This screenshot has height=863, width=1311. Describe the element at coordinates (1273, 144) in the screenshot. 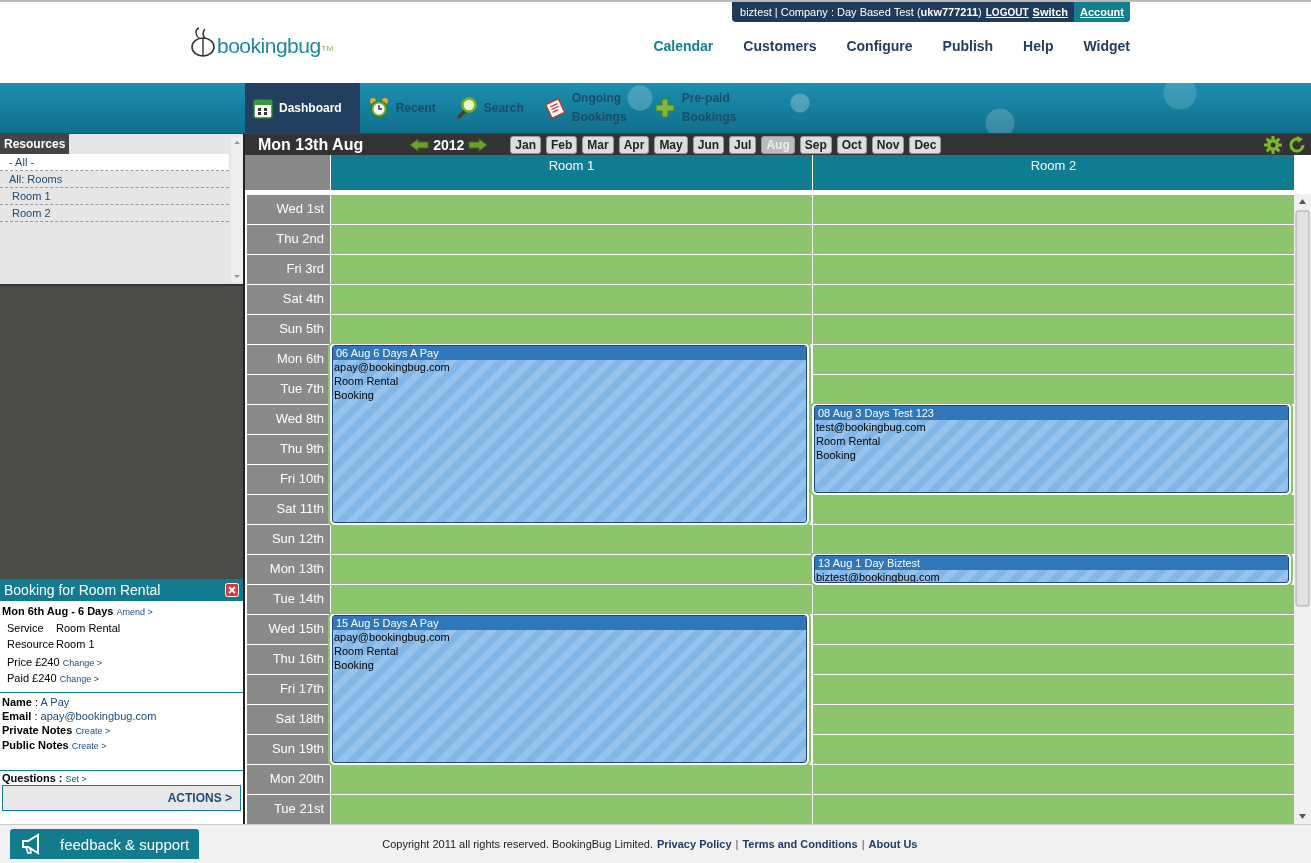

I see `settings-icon` at that location.